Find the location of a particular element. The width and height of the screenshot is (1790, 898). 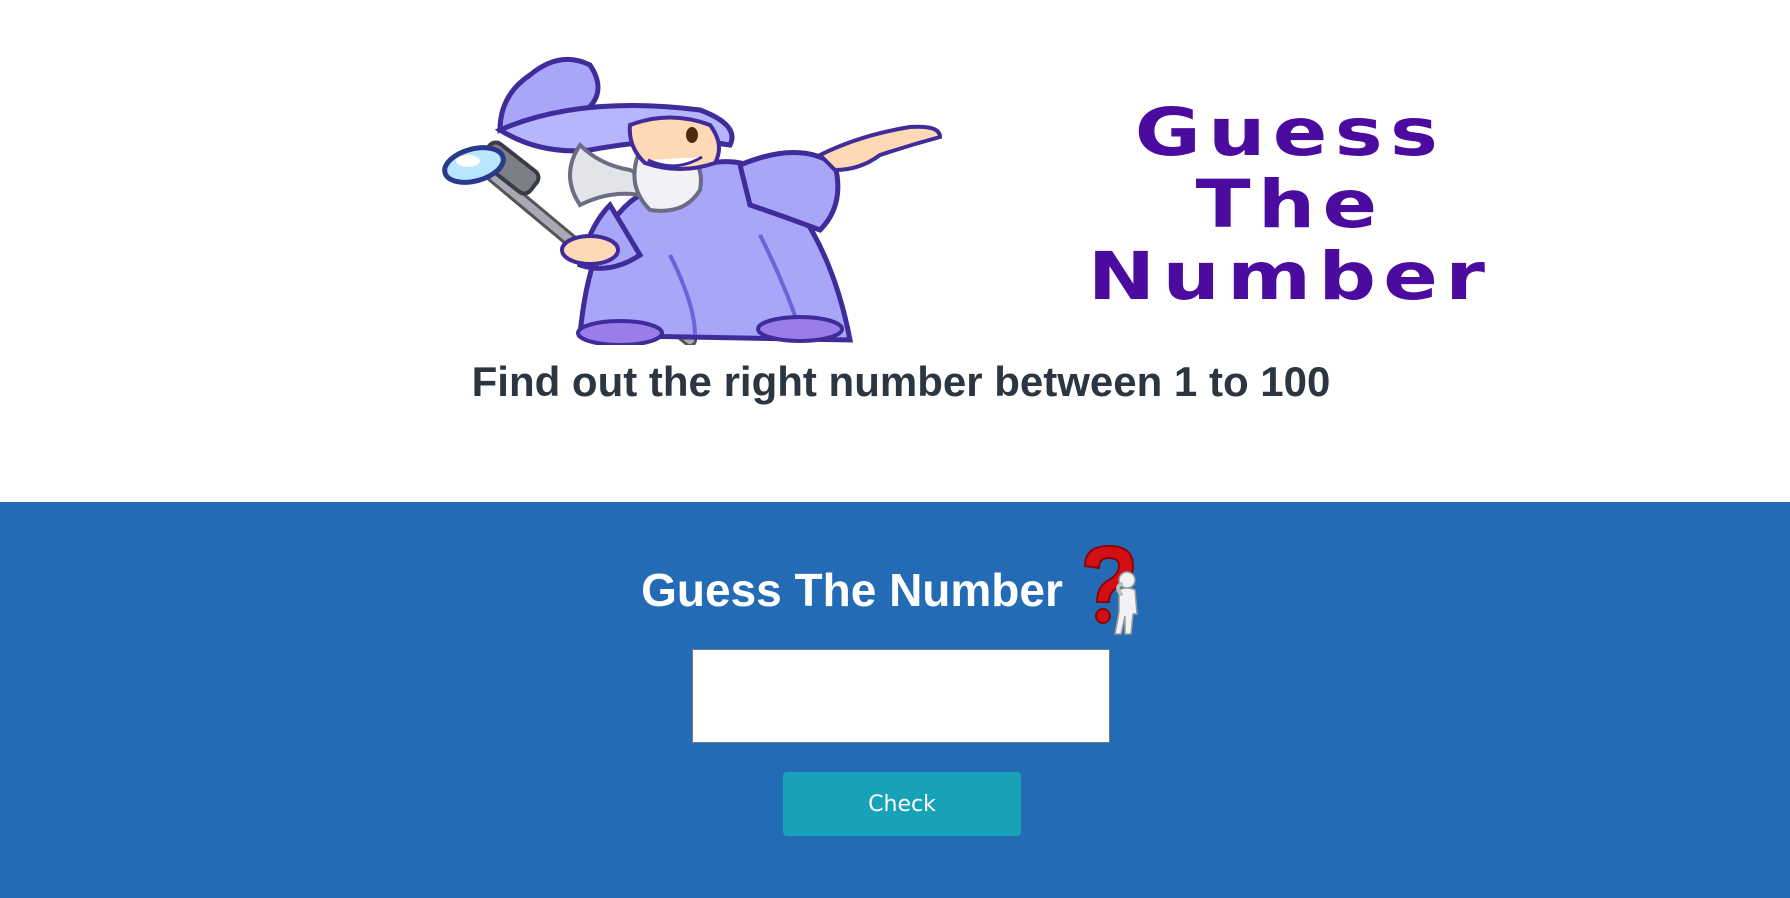

guess-number-input is located at coordinates (901, 696).